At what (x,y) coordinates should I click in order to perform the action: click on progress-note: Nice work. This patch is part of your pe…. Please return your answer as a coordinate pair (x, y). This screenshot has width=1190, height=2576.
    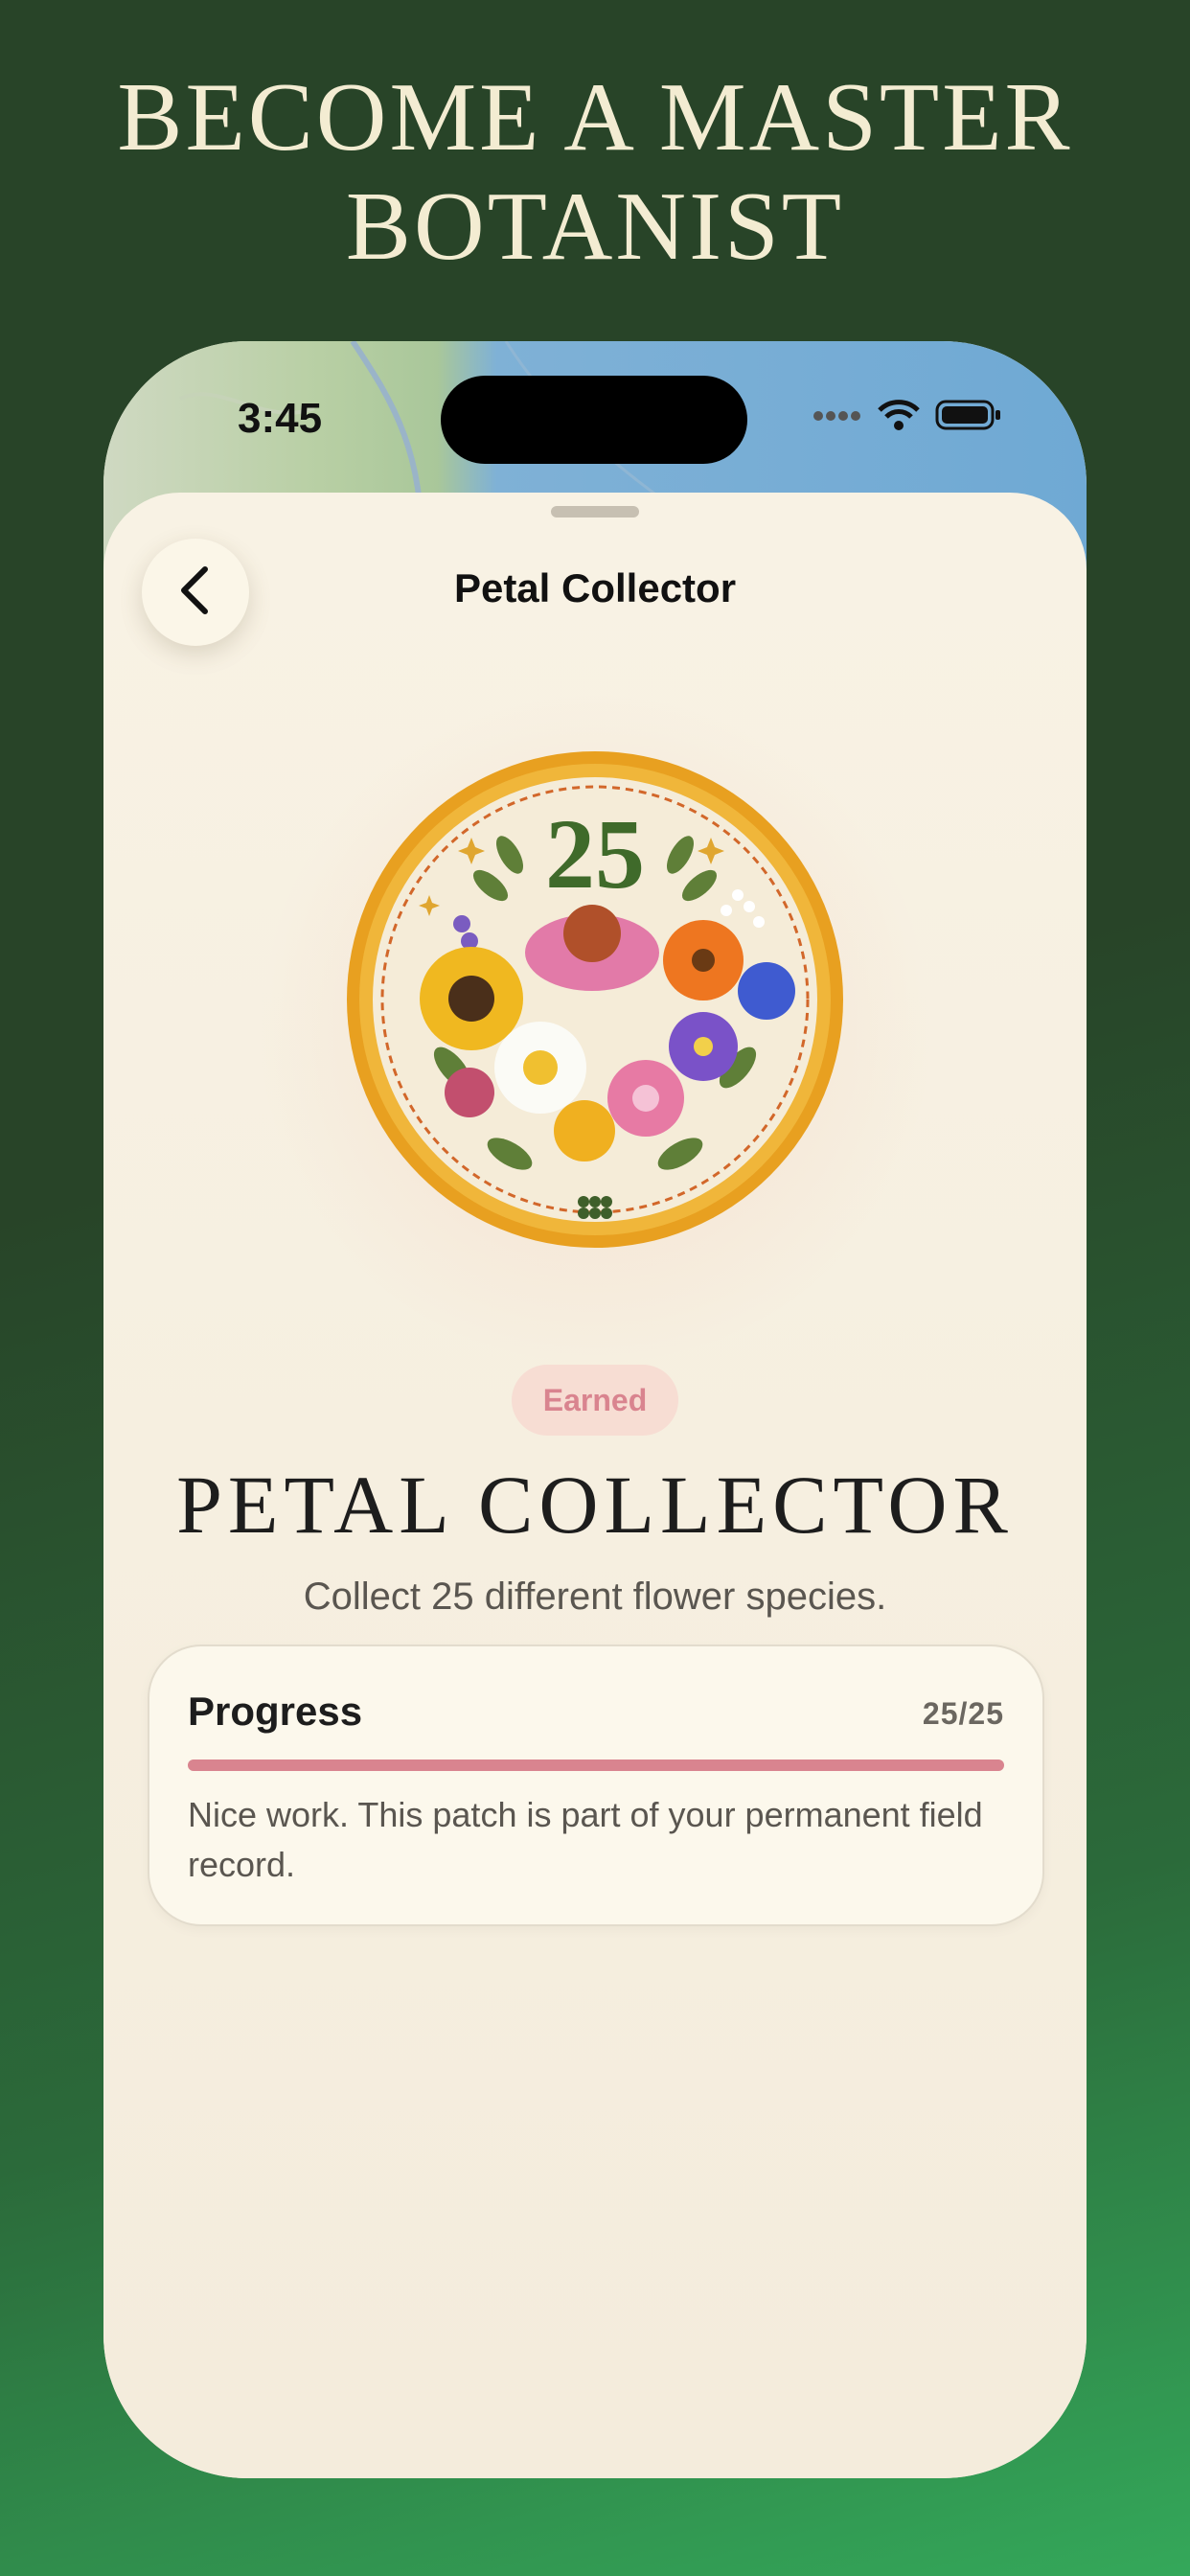
    Looking at the image, I should click on (586, 1839).